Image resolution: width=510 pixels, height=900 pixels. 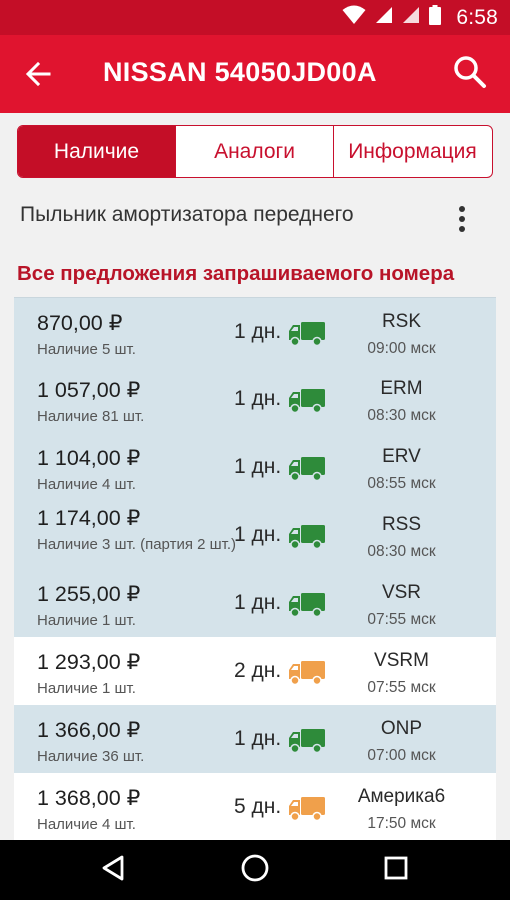 What do you see at coordinates (462, 219) in the screenshot?
I see `more-vertical-icon` at bounding box center [462, 219].